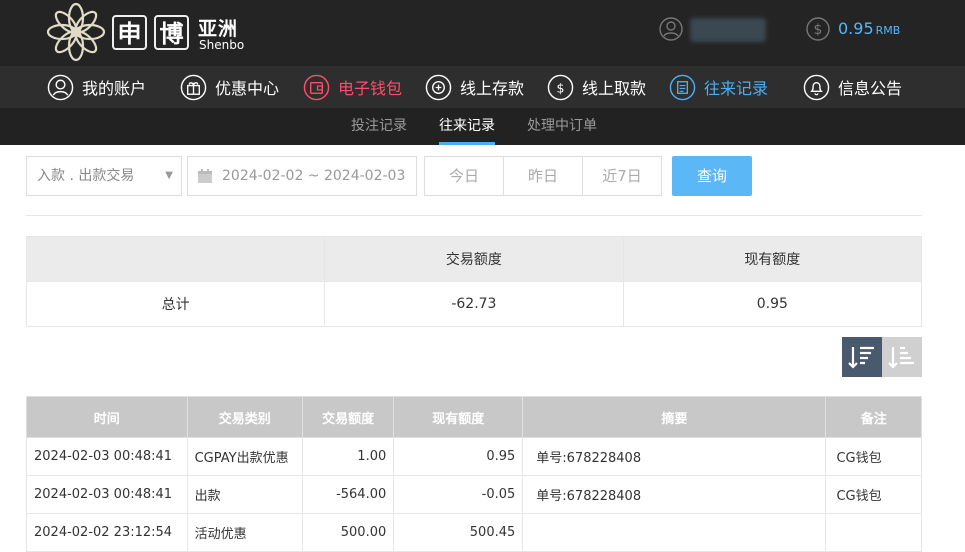 The width and height of the screenshot is (965, 552). What do you see at coordinates (175, 259) in the screenshot?
I see `summary-header-empty` at bounding box center [175, 259].